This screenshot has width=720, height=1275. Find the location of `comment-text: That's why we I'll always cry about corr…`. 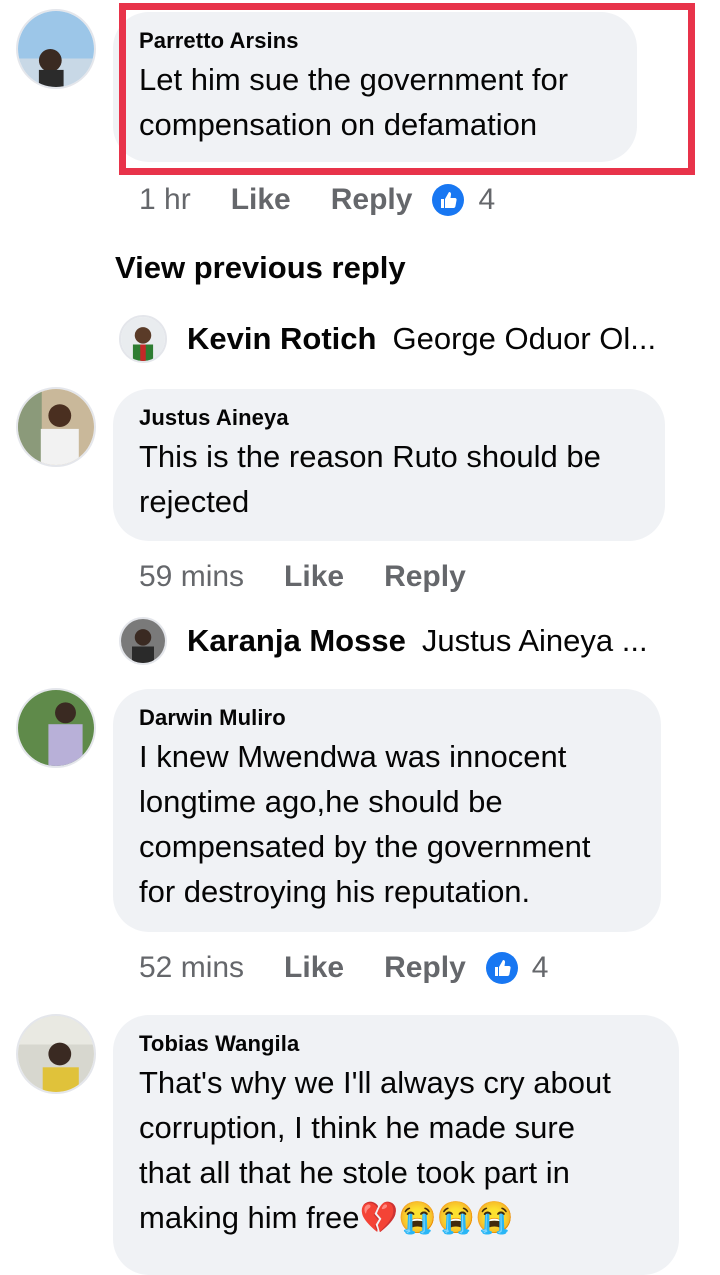

comment-text: That's why we I'll always cry about corr… is located at coordinates (375, 1150).